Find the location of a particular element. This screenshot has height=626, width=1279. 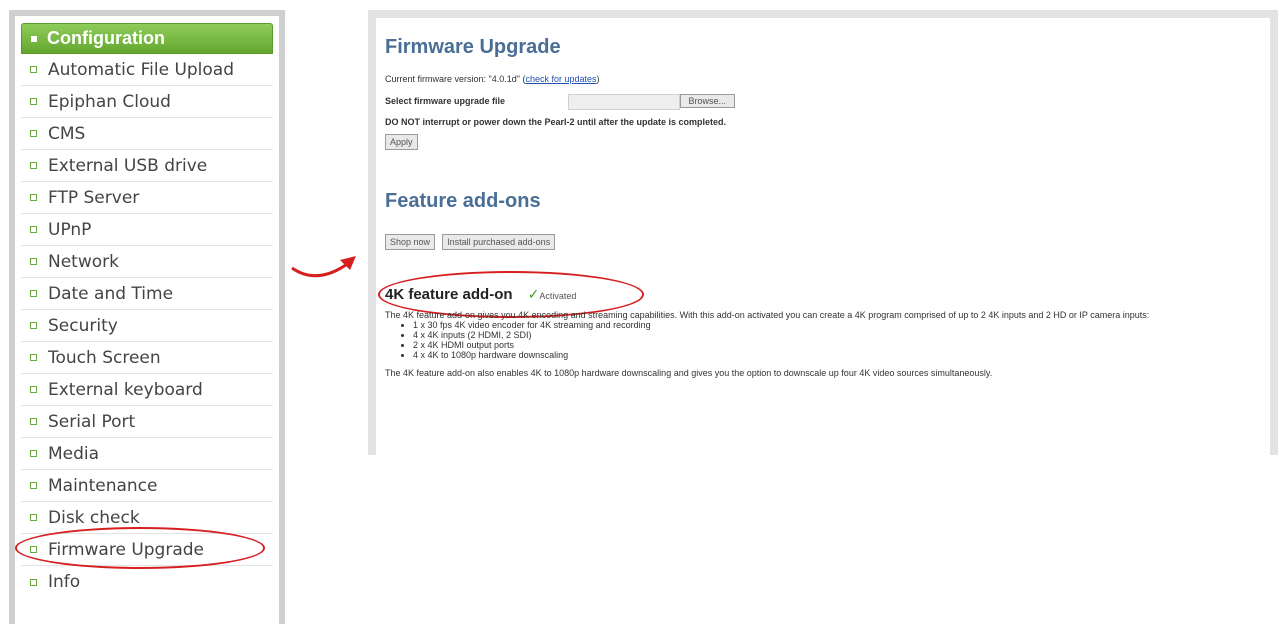

feature-addons-title: Feature add-ons is located at coordinates (463, 201).